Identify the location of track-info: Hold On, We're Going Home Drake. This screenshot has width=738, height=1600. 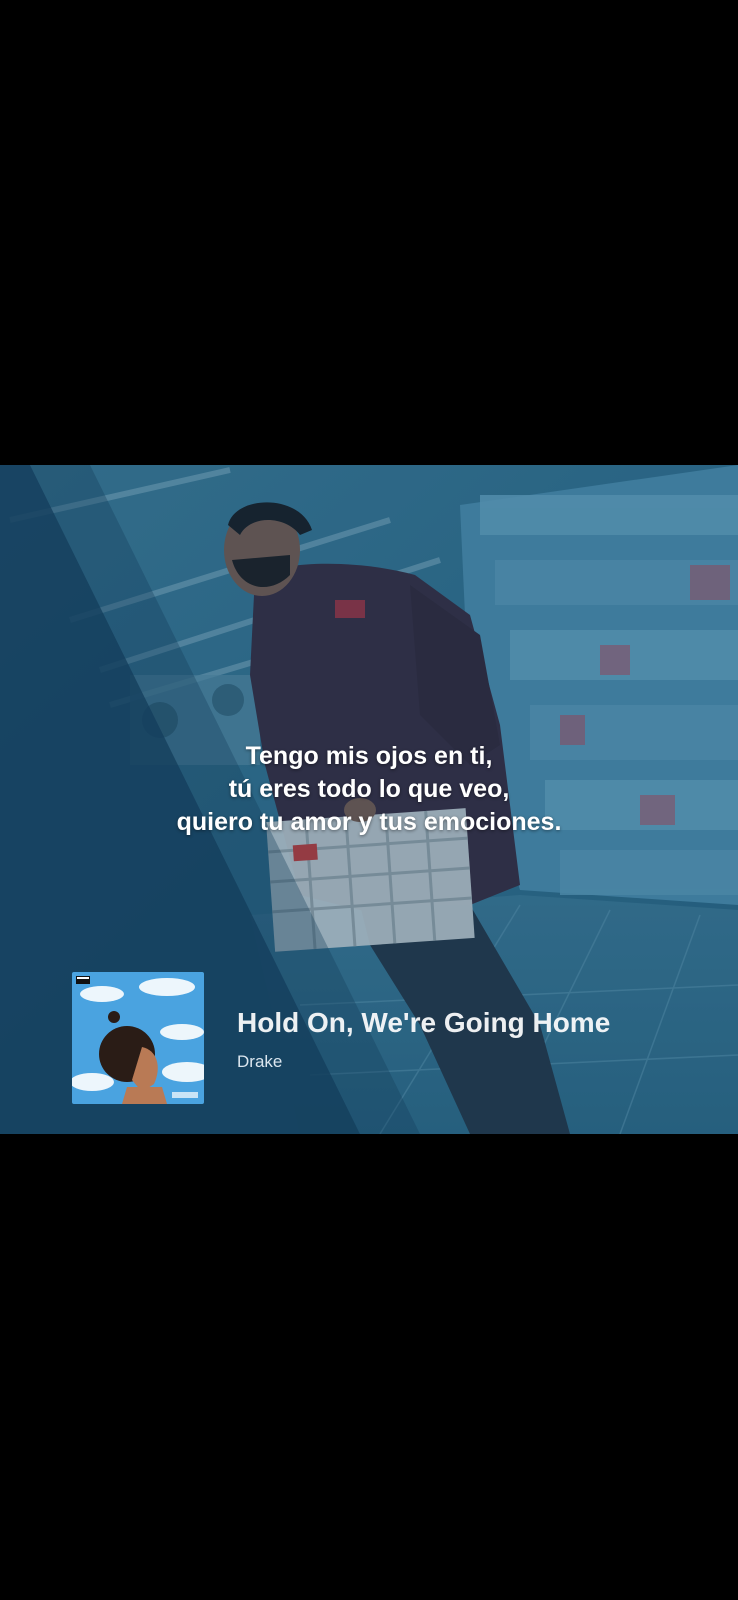
(392, 1038).